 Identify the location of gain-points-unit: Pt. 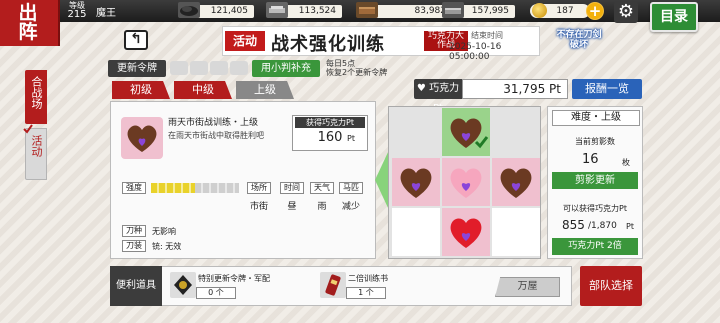
(351, 138).